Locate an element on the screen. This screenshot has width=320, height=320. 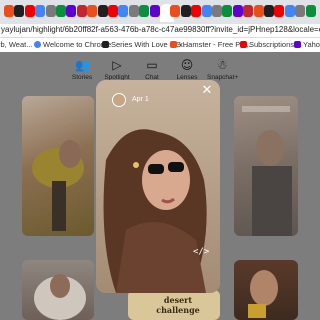
stories-icon: 👥 is located at coordinates (82, 65).